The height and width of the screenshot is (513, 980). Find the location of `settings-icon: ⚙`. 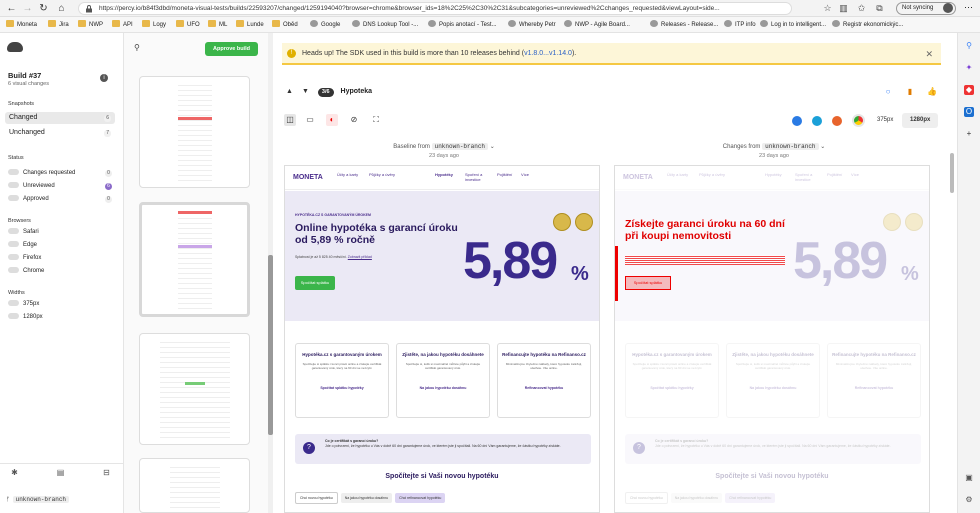

settings-icon: ⚙ is located at coordinates (969, 500).